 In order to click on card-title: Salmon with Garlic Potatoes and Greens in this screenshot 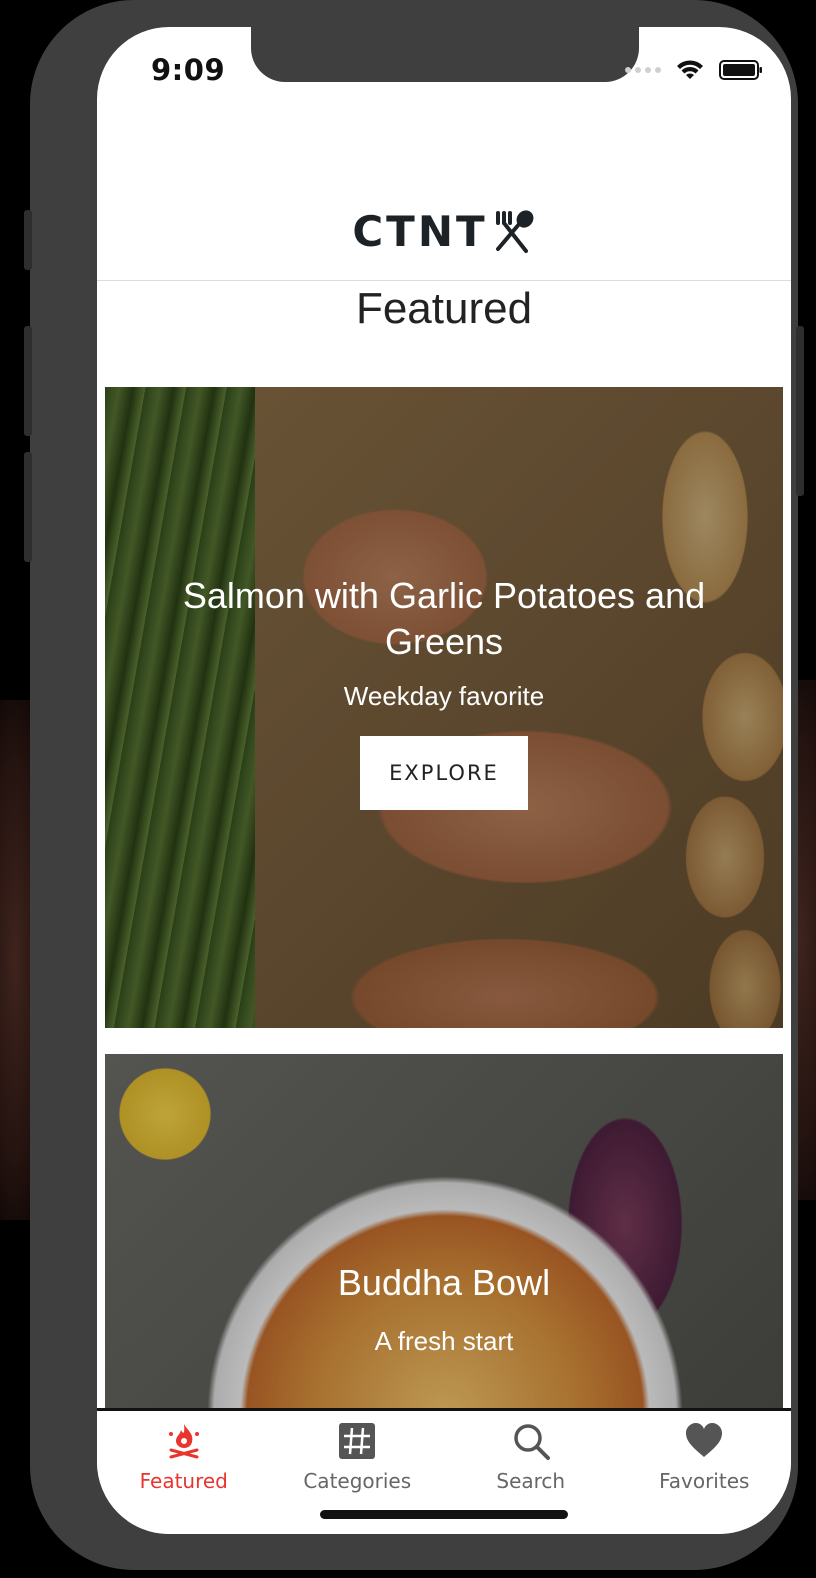, I will do `click(444, 618)`.